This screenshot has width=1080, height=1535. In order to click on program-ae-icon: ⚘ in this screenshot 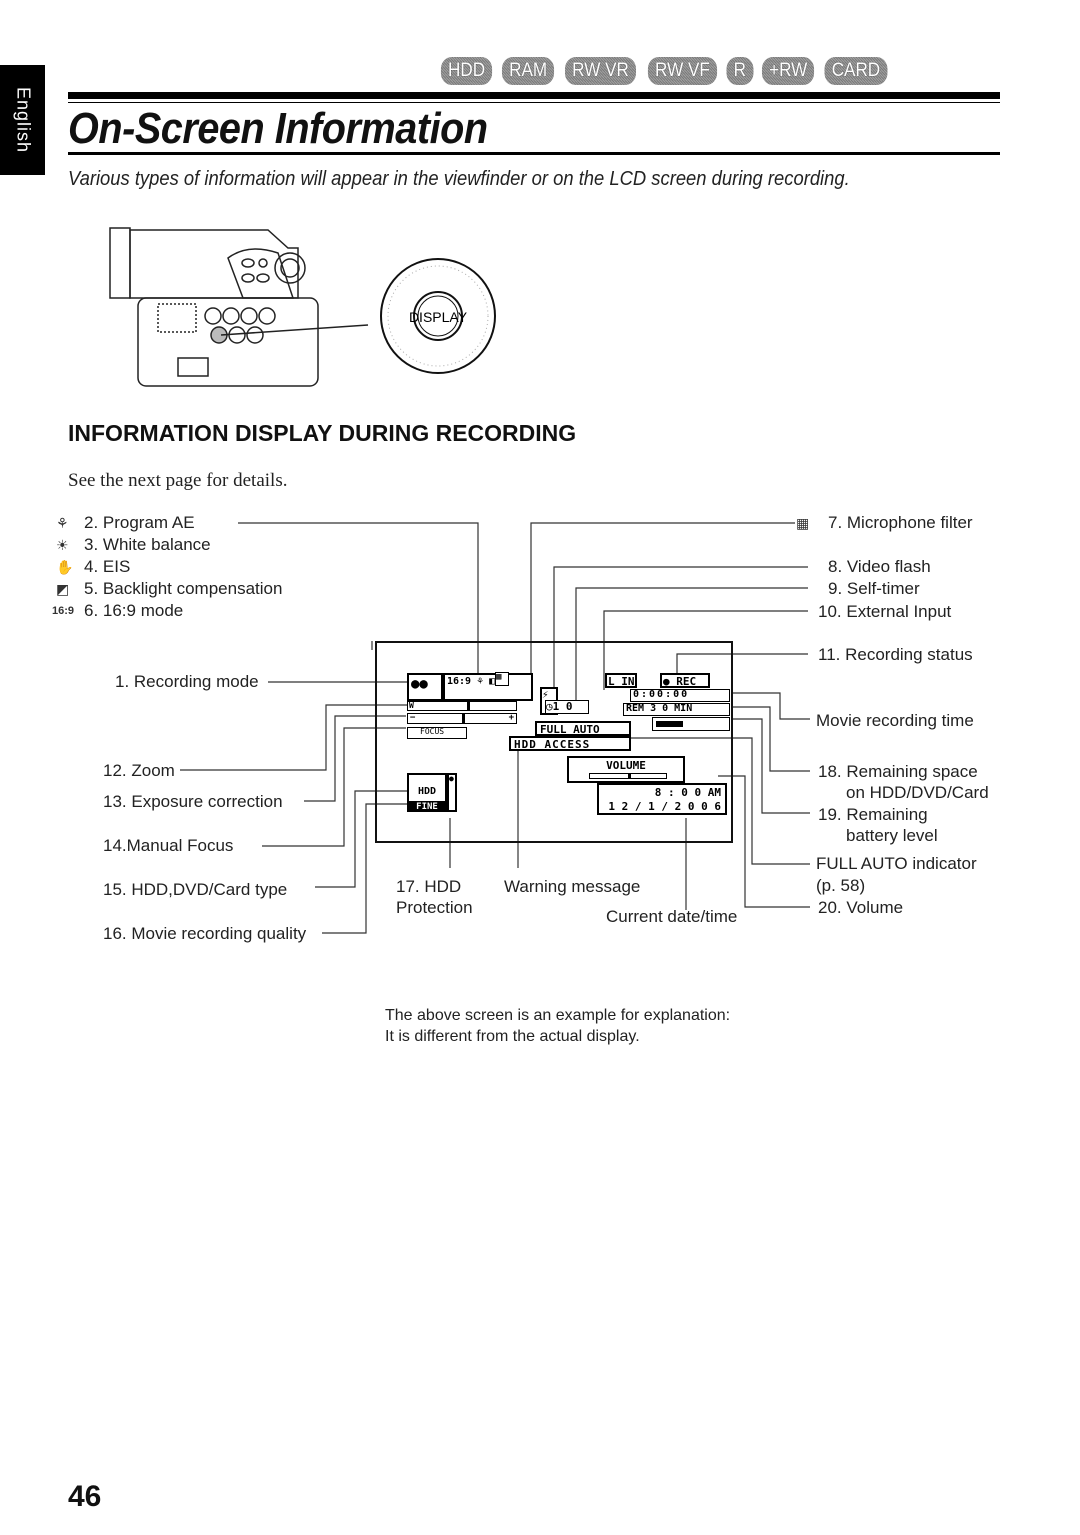, I will do `click(62, 523)`.